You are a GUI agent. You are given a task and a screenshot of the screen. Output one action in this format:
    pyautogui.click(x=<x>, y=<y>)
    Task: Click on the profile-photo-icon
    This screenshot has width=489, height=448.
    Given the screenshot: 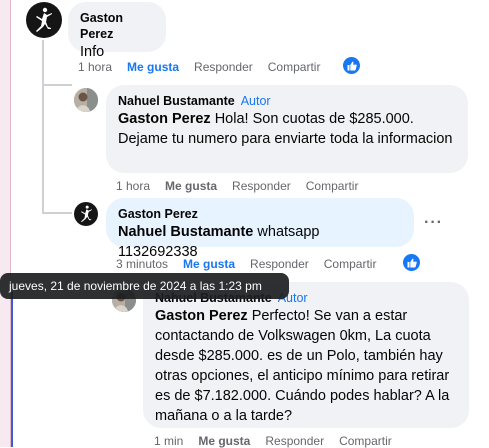 What is the action you would take?
    pyautogui.click(x=86, y=100)
    